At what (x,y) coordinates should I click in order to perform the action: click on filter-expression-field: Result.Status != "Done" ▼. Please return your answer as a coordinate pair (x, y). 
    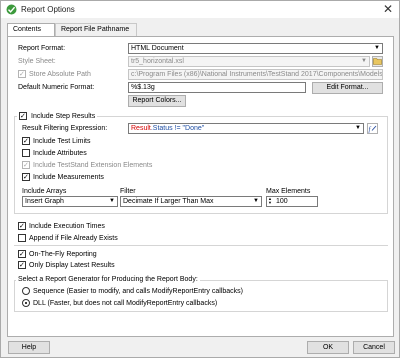
    Looking at the image, I should click on (246, 128).